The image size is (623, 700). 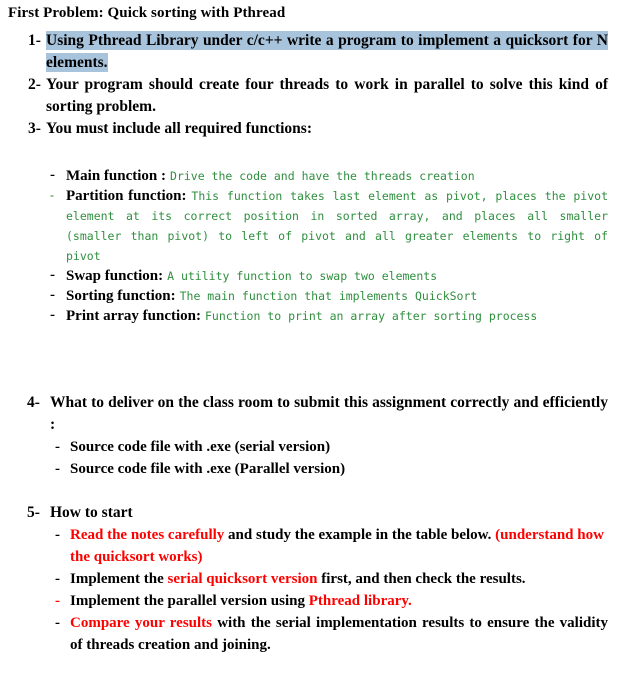 I want to click on list-marker-5: 5-, so click(x=33, y=512).